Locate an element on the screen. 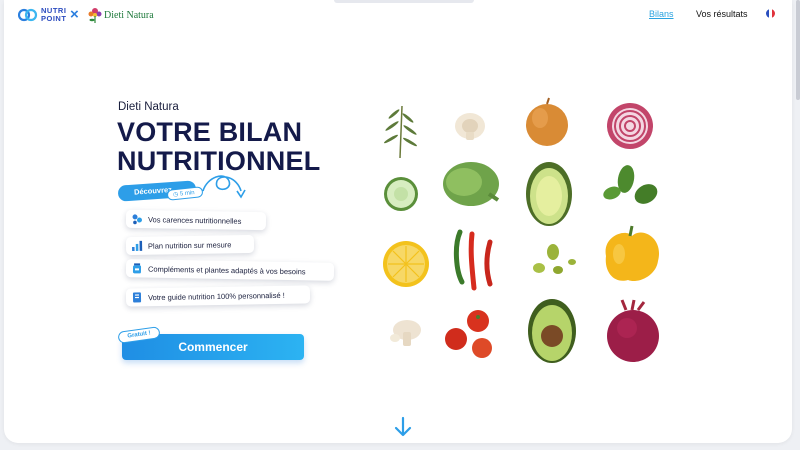  brand-subtitle: Dieti Natura is located at coordinates (148, 107).